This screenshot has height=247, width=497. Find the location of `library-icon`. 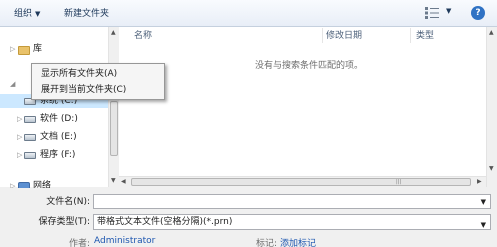

library-icon is located at coordinates (24, 50).